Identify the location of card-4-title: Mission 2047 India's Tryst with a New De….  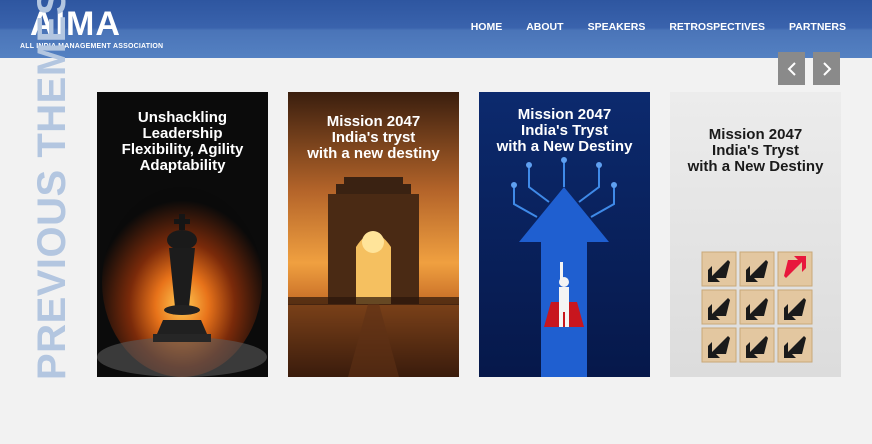
(755, 150).